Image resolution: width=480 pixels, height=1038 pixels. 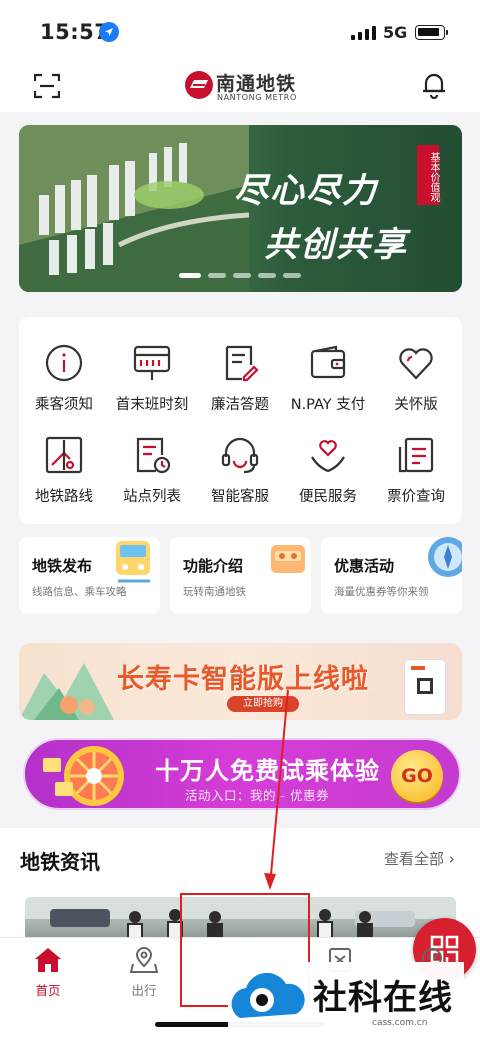 I want to click on tab-home: 首页, so click(x=48, y=972).